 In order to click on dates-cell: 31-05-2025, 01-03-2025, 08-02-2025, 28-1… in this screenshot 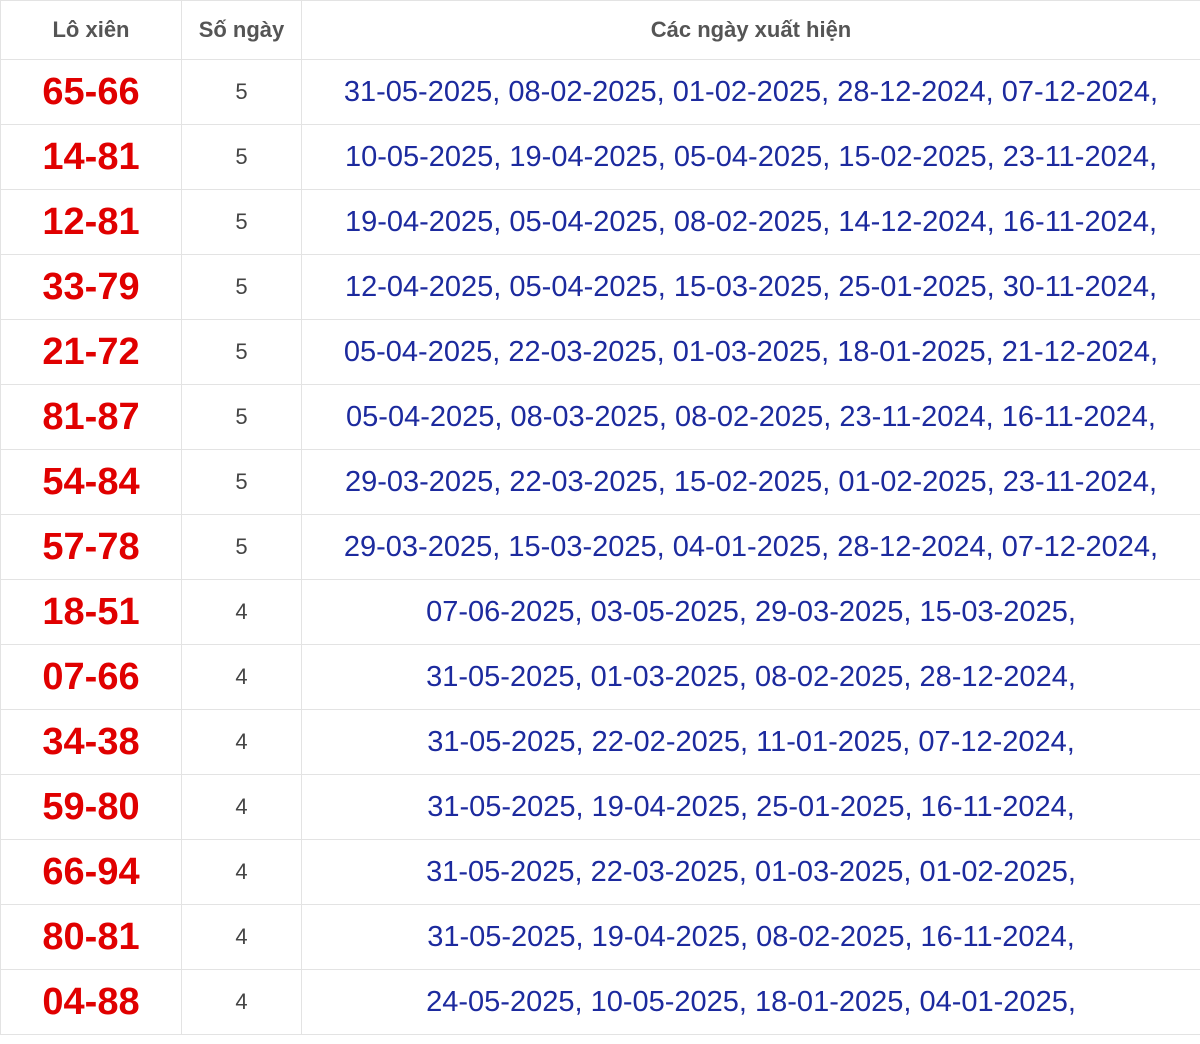, I will do `click(750, 677)`.